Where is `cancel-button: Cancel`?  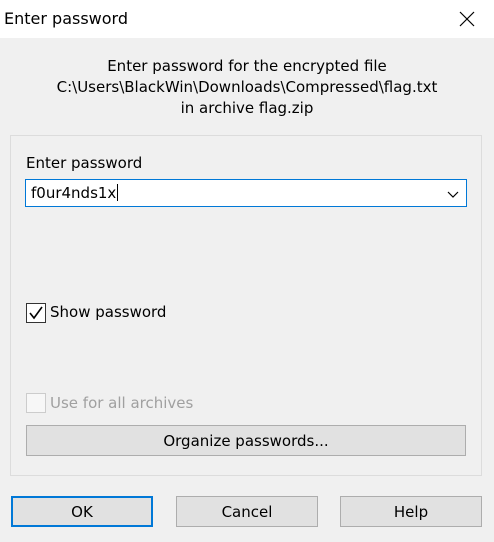 cancel-button: Cancel is located at coordinates (247, 511).